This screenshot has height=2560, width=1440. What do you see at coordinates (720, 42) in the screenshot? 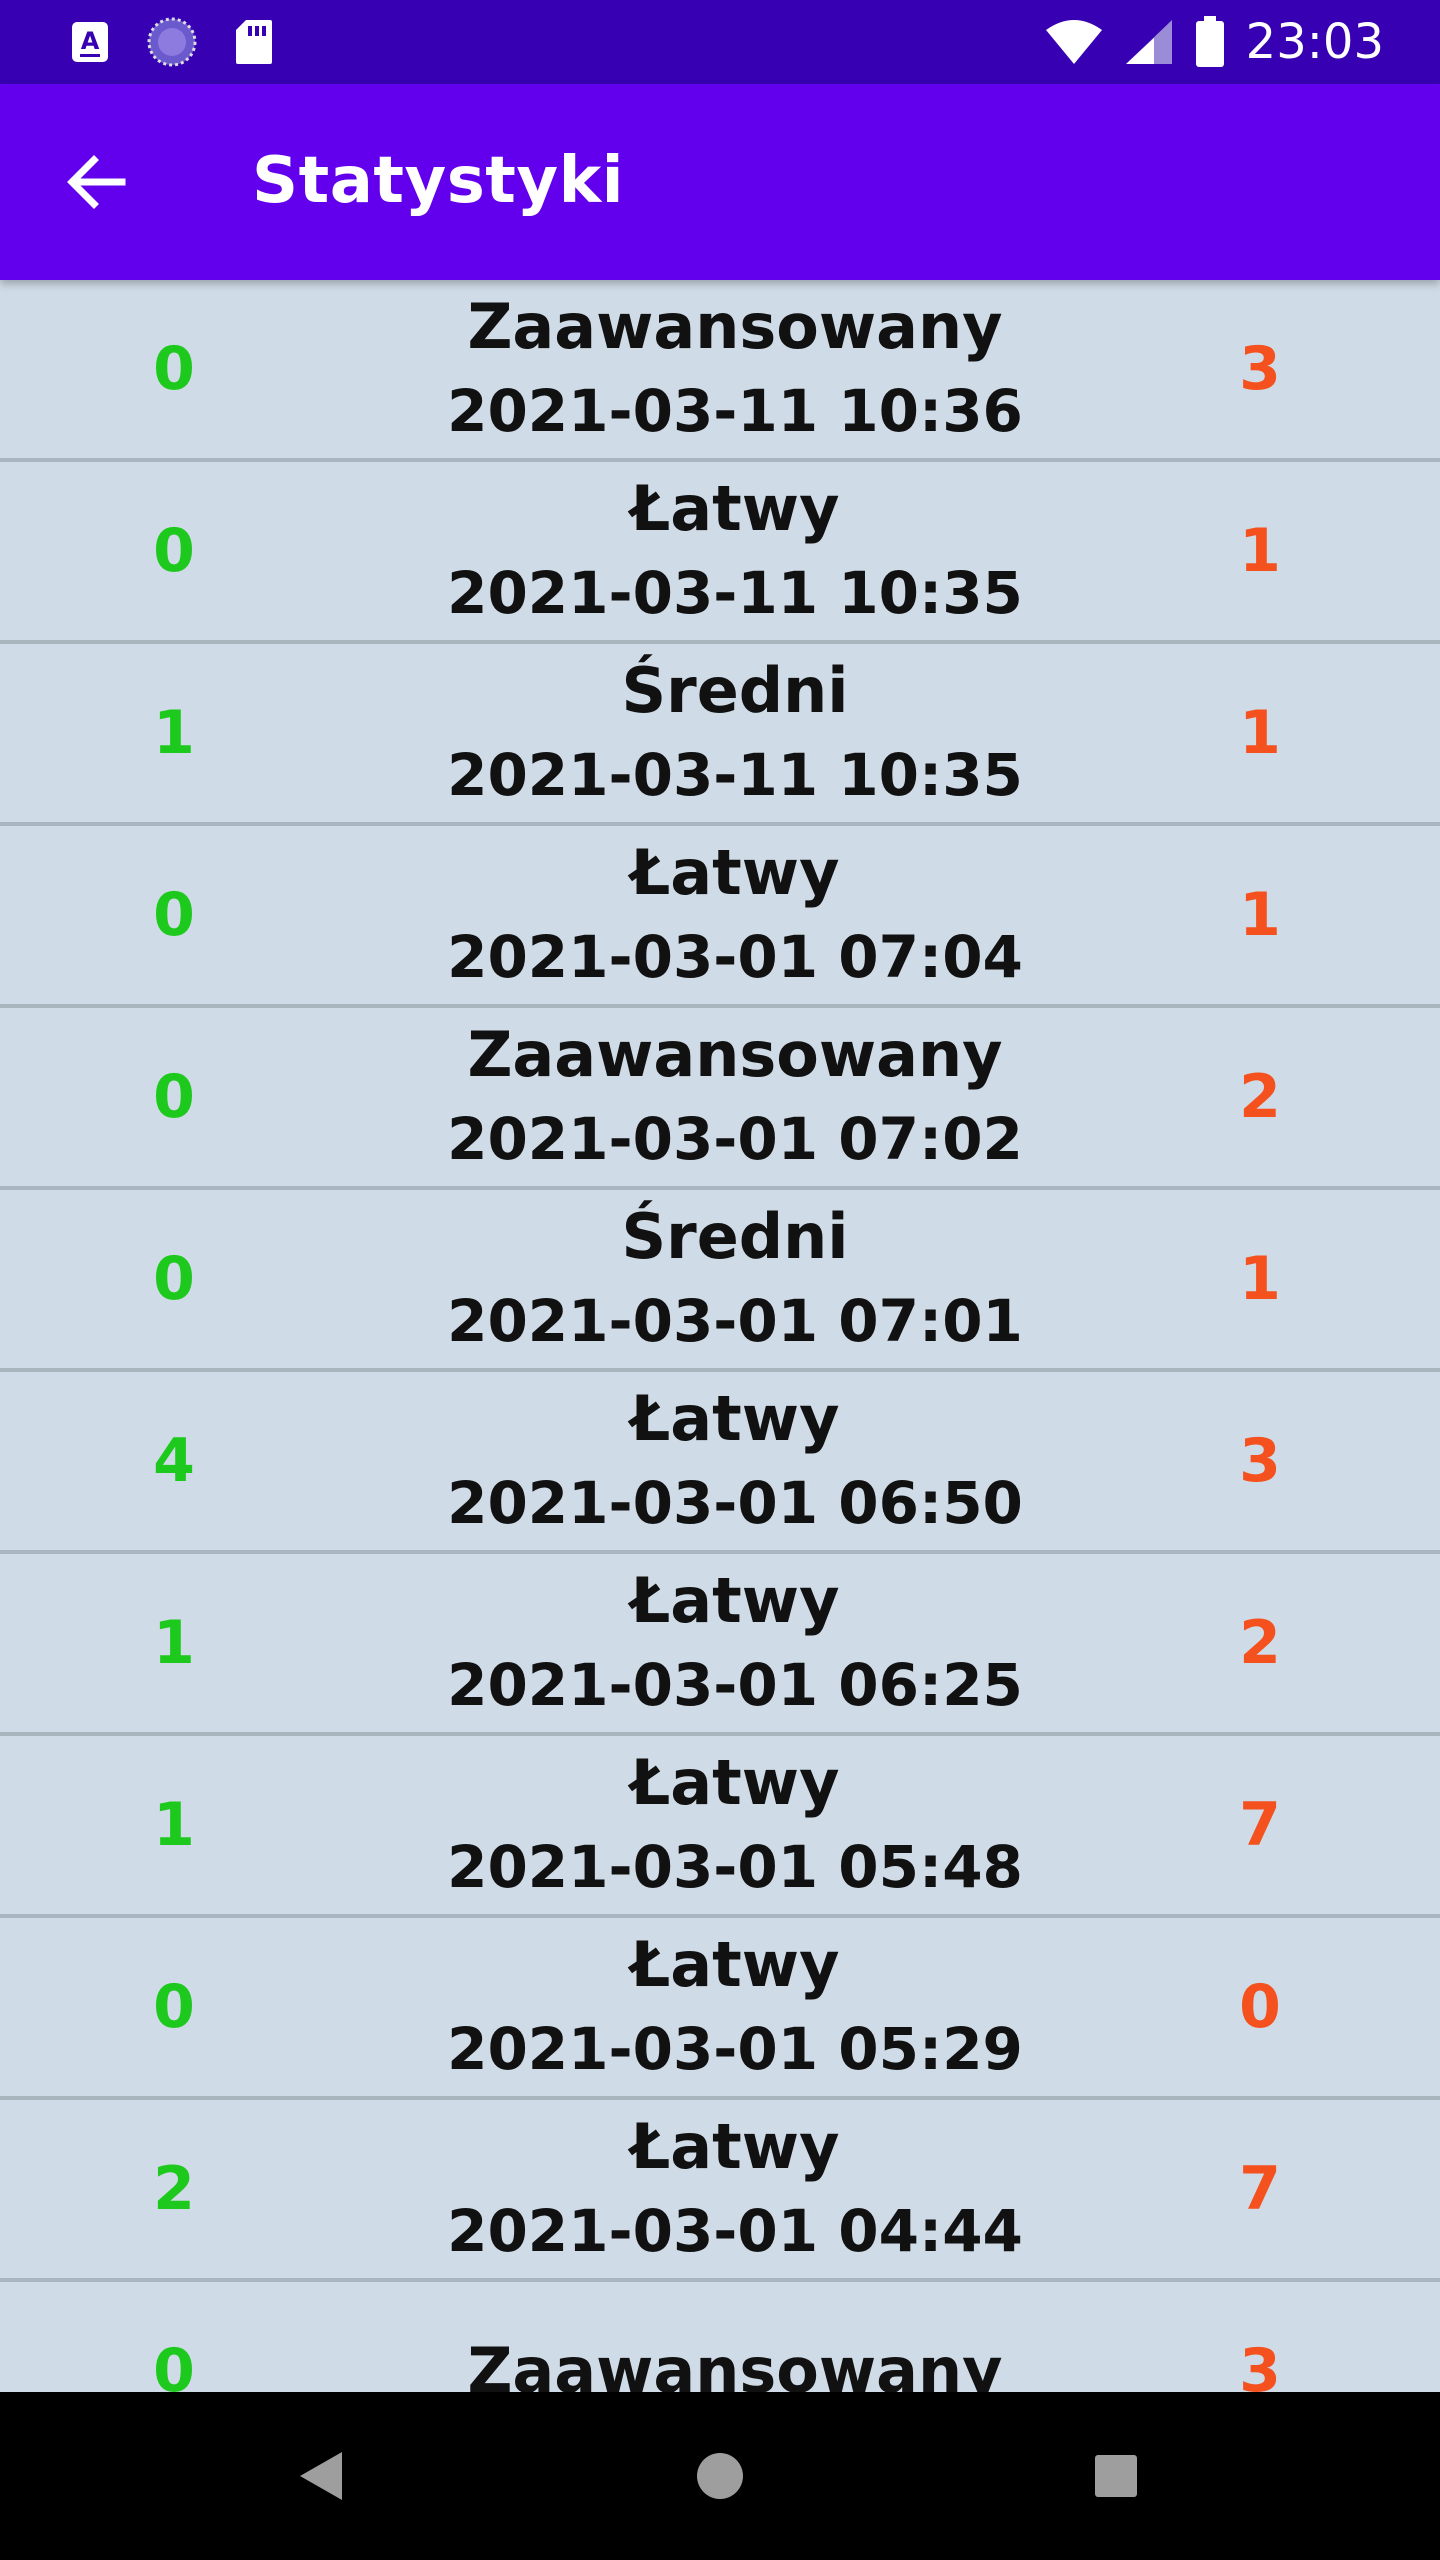
I see `status-bar: A 23:03` at bounding box center [720, 42].